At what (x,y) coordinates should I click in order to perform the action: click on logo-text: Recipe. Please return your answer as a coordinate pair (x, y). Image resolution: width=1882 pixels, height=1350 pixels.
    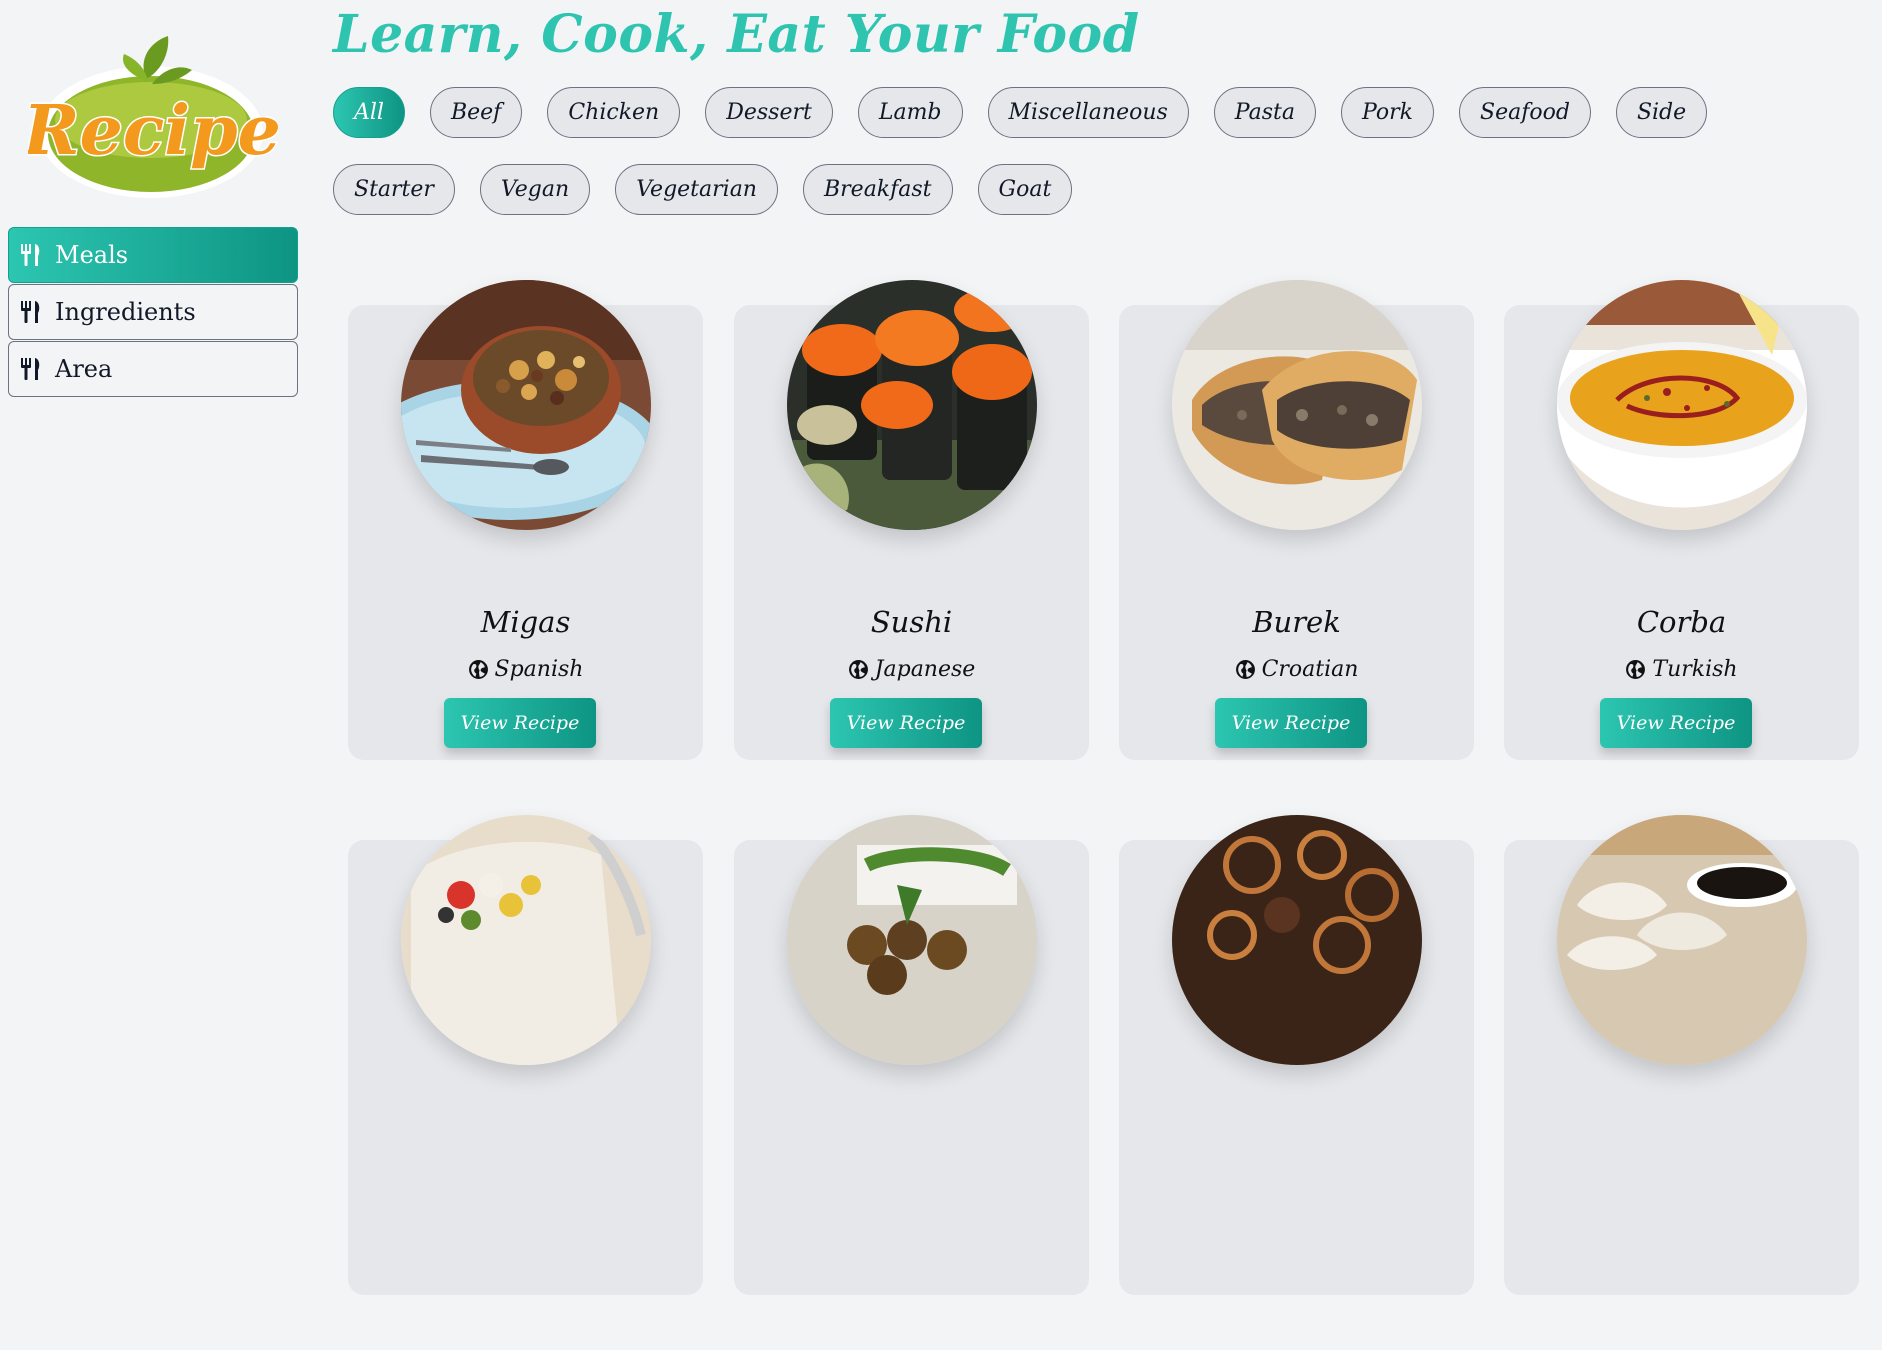
    Looking at the image, I should click on (153, 131).